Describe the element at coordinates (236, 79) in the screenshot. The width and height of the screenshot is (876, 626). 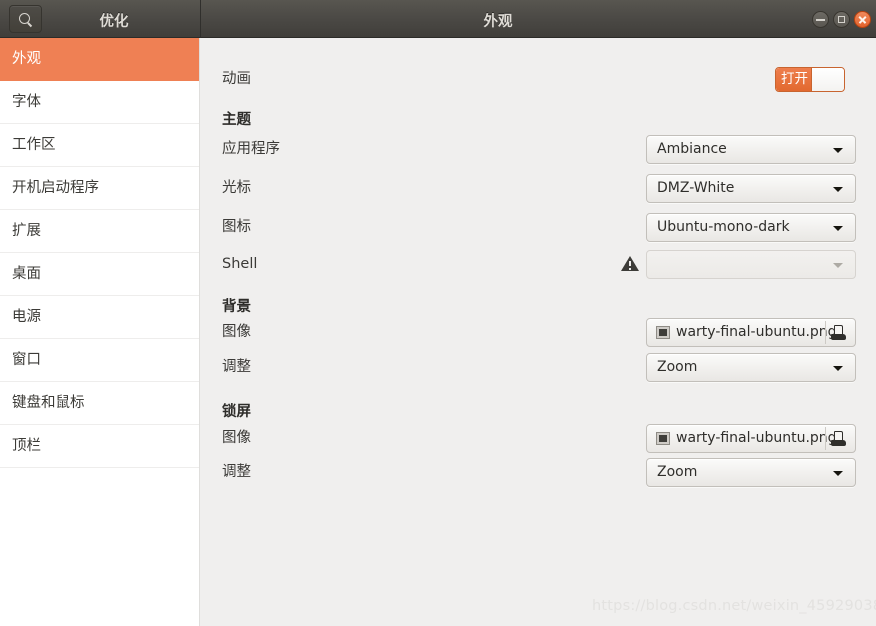
I see `animation-label: 动画` at that location.